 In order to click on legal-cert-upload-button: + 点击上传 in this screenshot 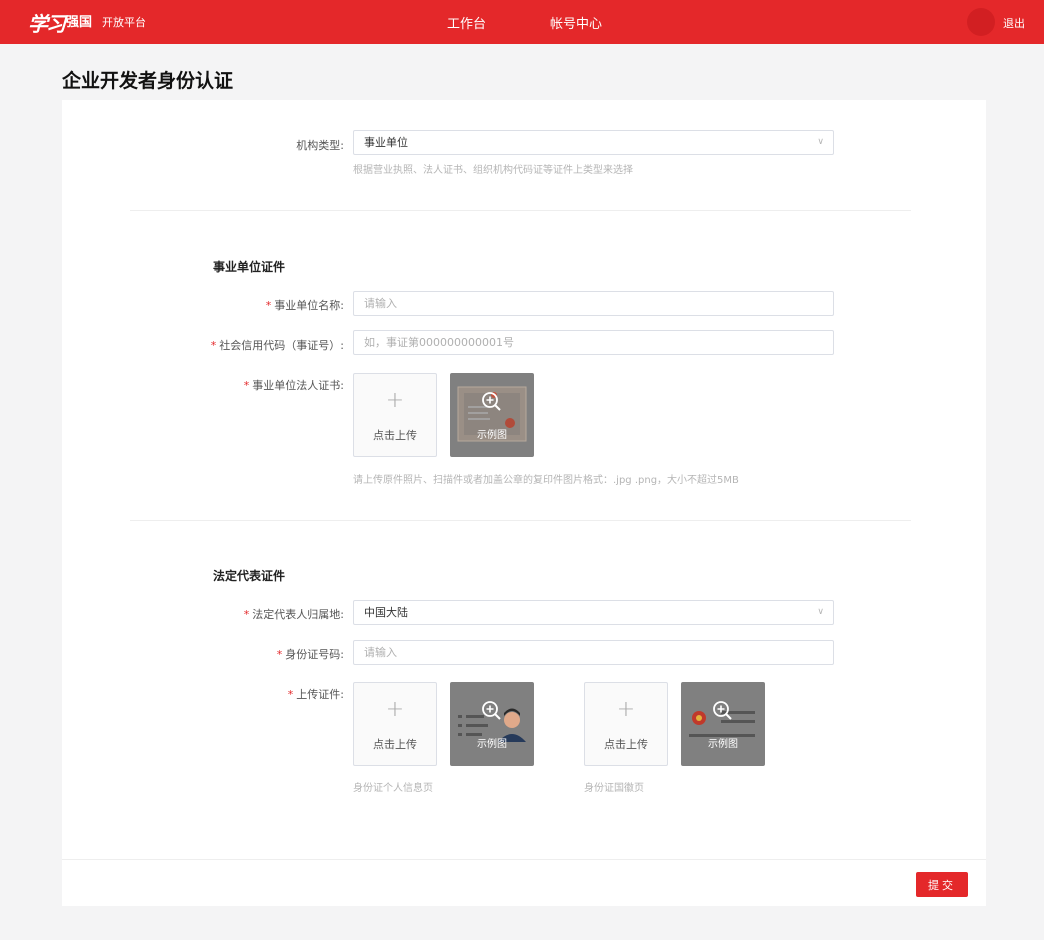, I will do `click(395, 415)`.